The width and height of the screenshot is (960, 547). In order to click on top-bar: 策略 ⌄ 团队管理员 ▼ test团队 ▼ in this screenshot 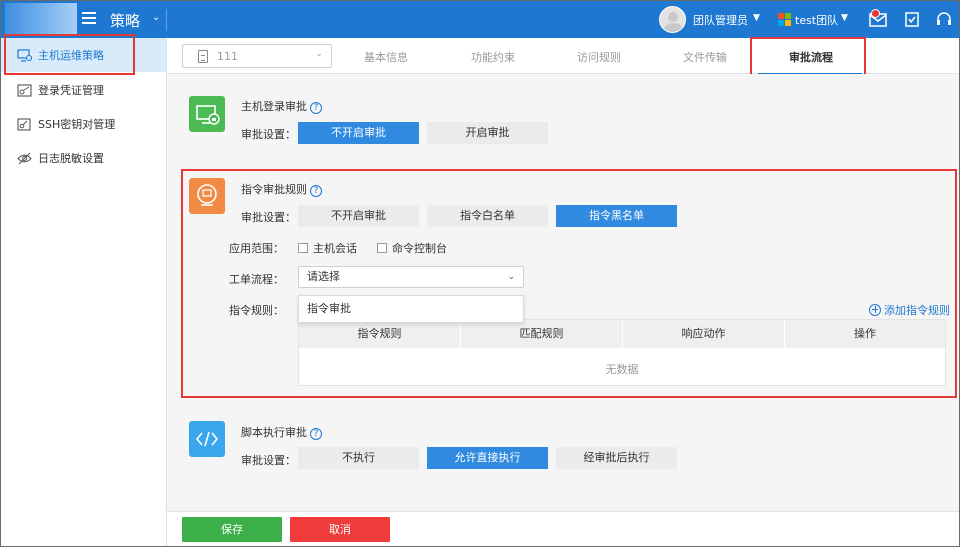, I will do `click(480, 19)`.